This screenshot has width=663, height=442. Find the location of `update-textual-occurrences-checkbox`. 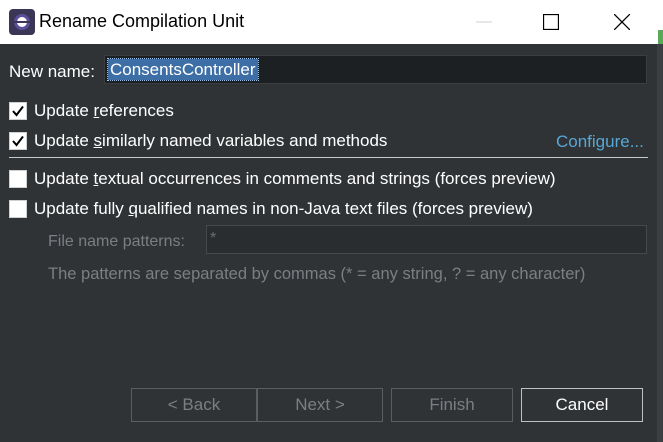

update-textual-occurrences-checkbox is located at coordinates (18, 179).